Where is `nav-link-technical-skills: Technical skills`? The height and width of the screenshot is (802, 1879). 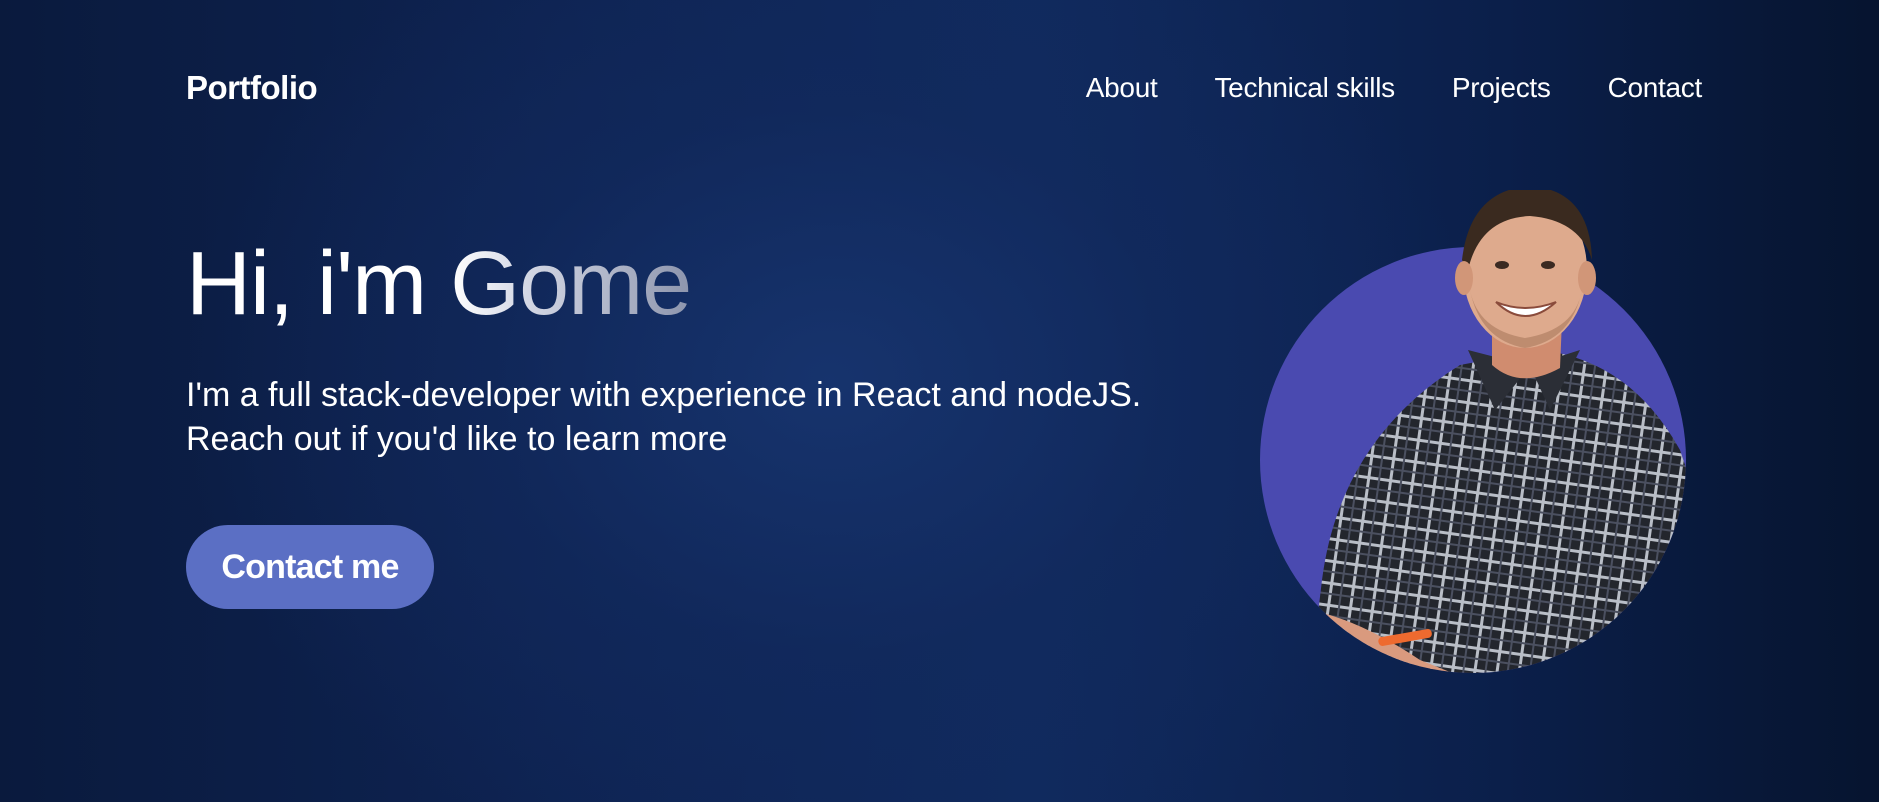
nav-link-technical-skills: Technical skills is located at coordinates (1304, 88).